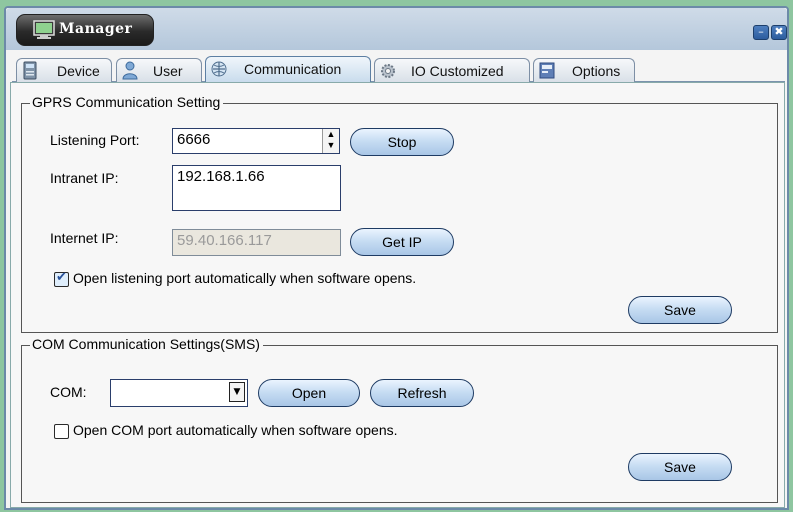  What do you see at coordinates (219, 69) in the screenshot?
I see `communication-icon` at bounding box center [219, 69].